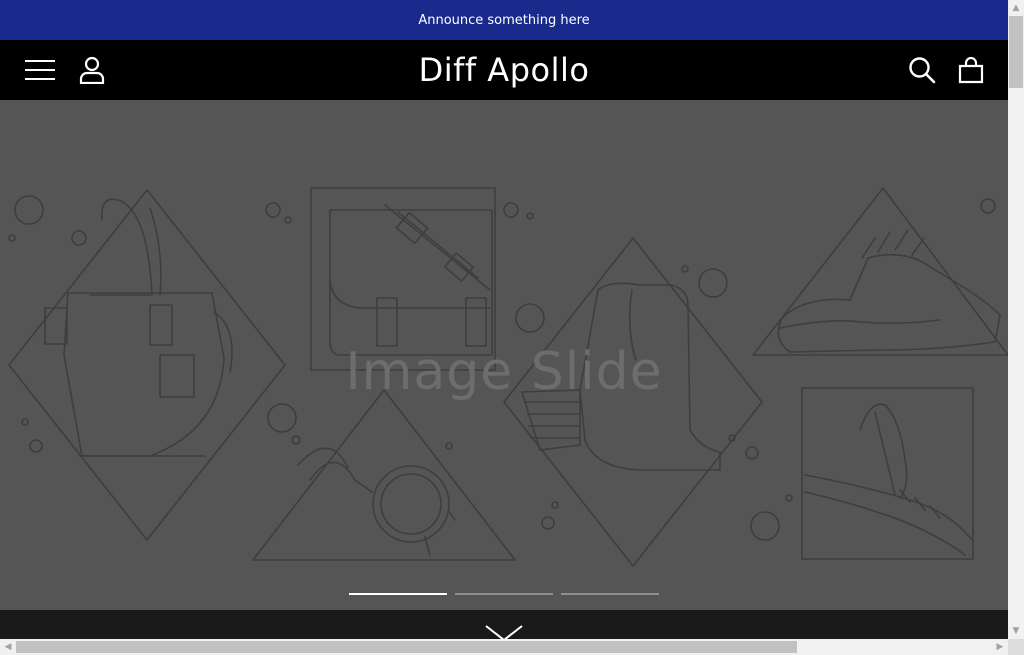 The image size is (1024, 655). What do you see at coordinates (504, 372) in the screenshot?
I see `slide-placeholder-label: Image Slide` at bounding box center [504, 372].